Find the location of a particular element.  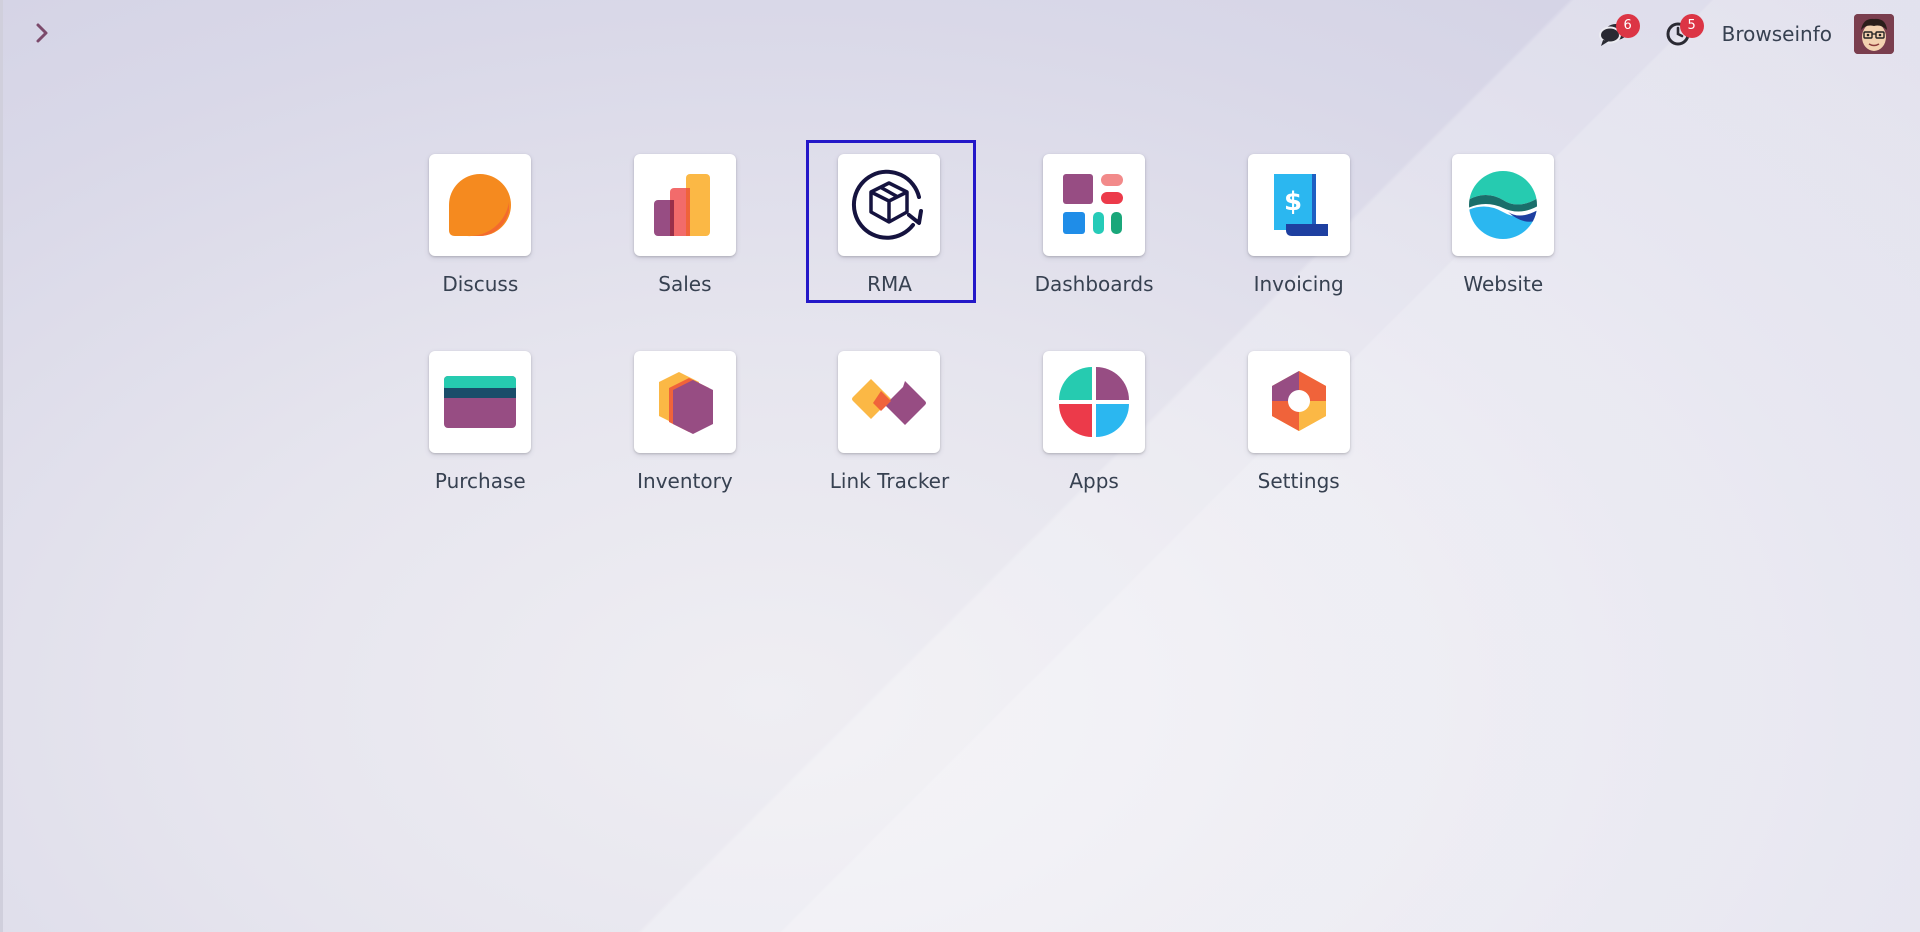

app-dashboards: Dashboards is located at coordinates (1094, 234).